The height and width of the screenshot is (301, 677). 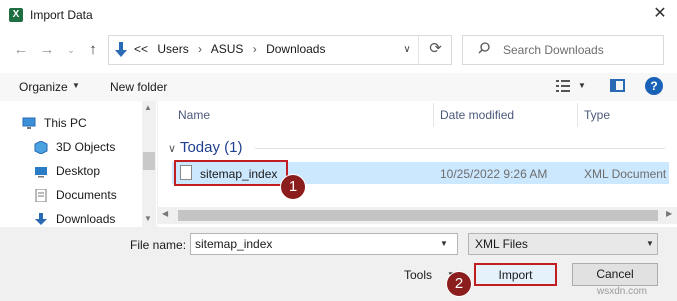 I want to click on sidebar-item-this-pc: This PC, so click(x=54, y=123).